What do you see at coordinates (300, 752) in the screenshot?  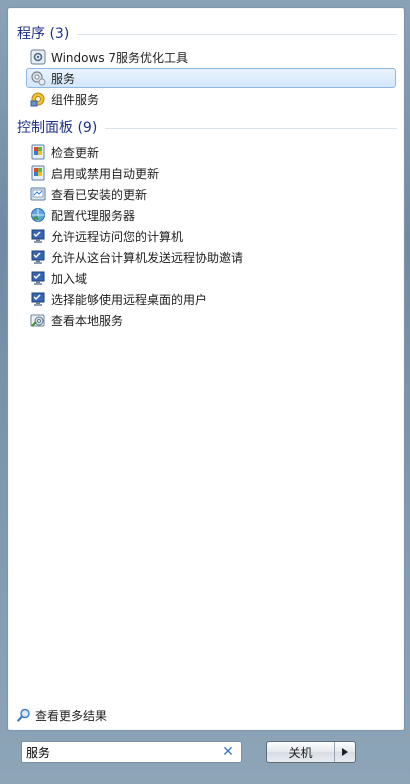 I see `shutdown-button: 关机` at bounding box center [300, 752].